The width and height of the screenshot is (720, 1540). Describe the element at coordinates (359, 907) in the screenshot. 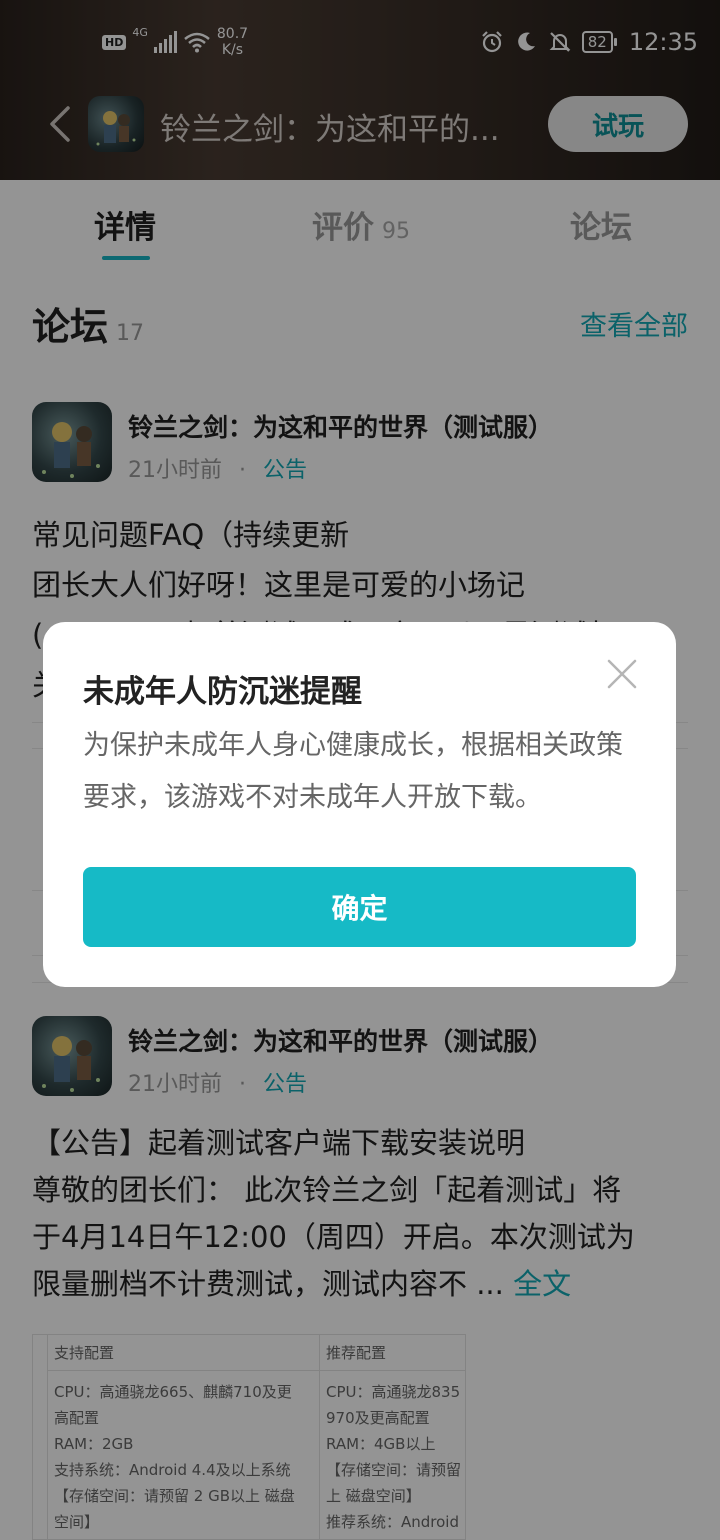

I see `confirm-button: 确定` at that location.